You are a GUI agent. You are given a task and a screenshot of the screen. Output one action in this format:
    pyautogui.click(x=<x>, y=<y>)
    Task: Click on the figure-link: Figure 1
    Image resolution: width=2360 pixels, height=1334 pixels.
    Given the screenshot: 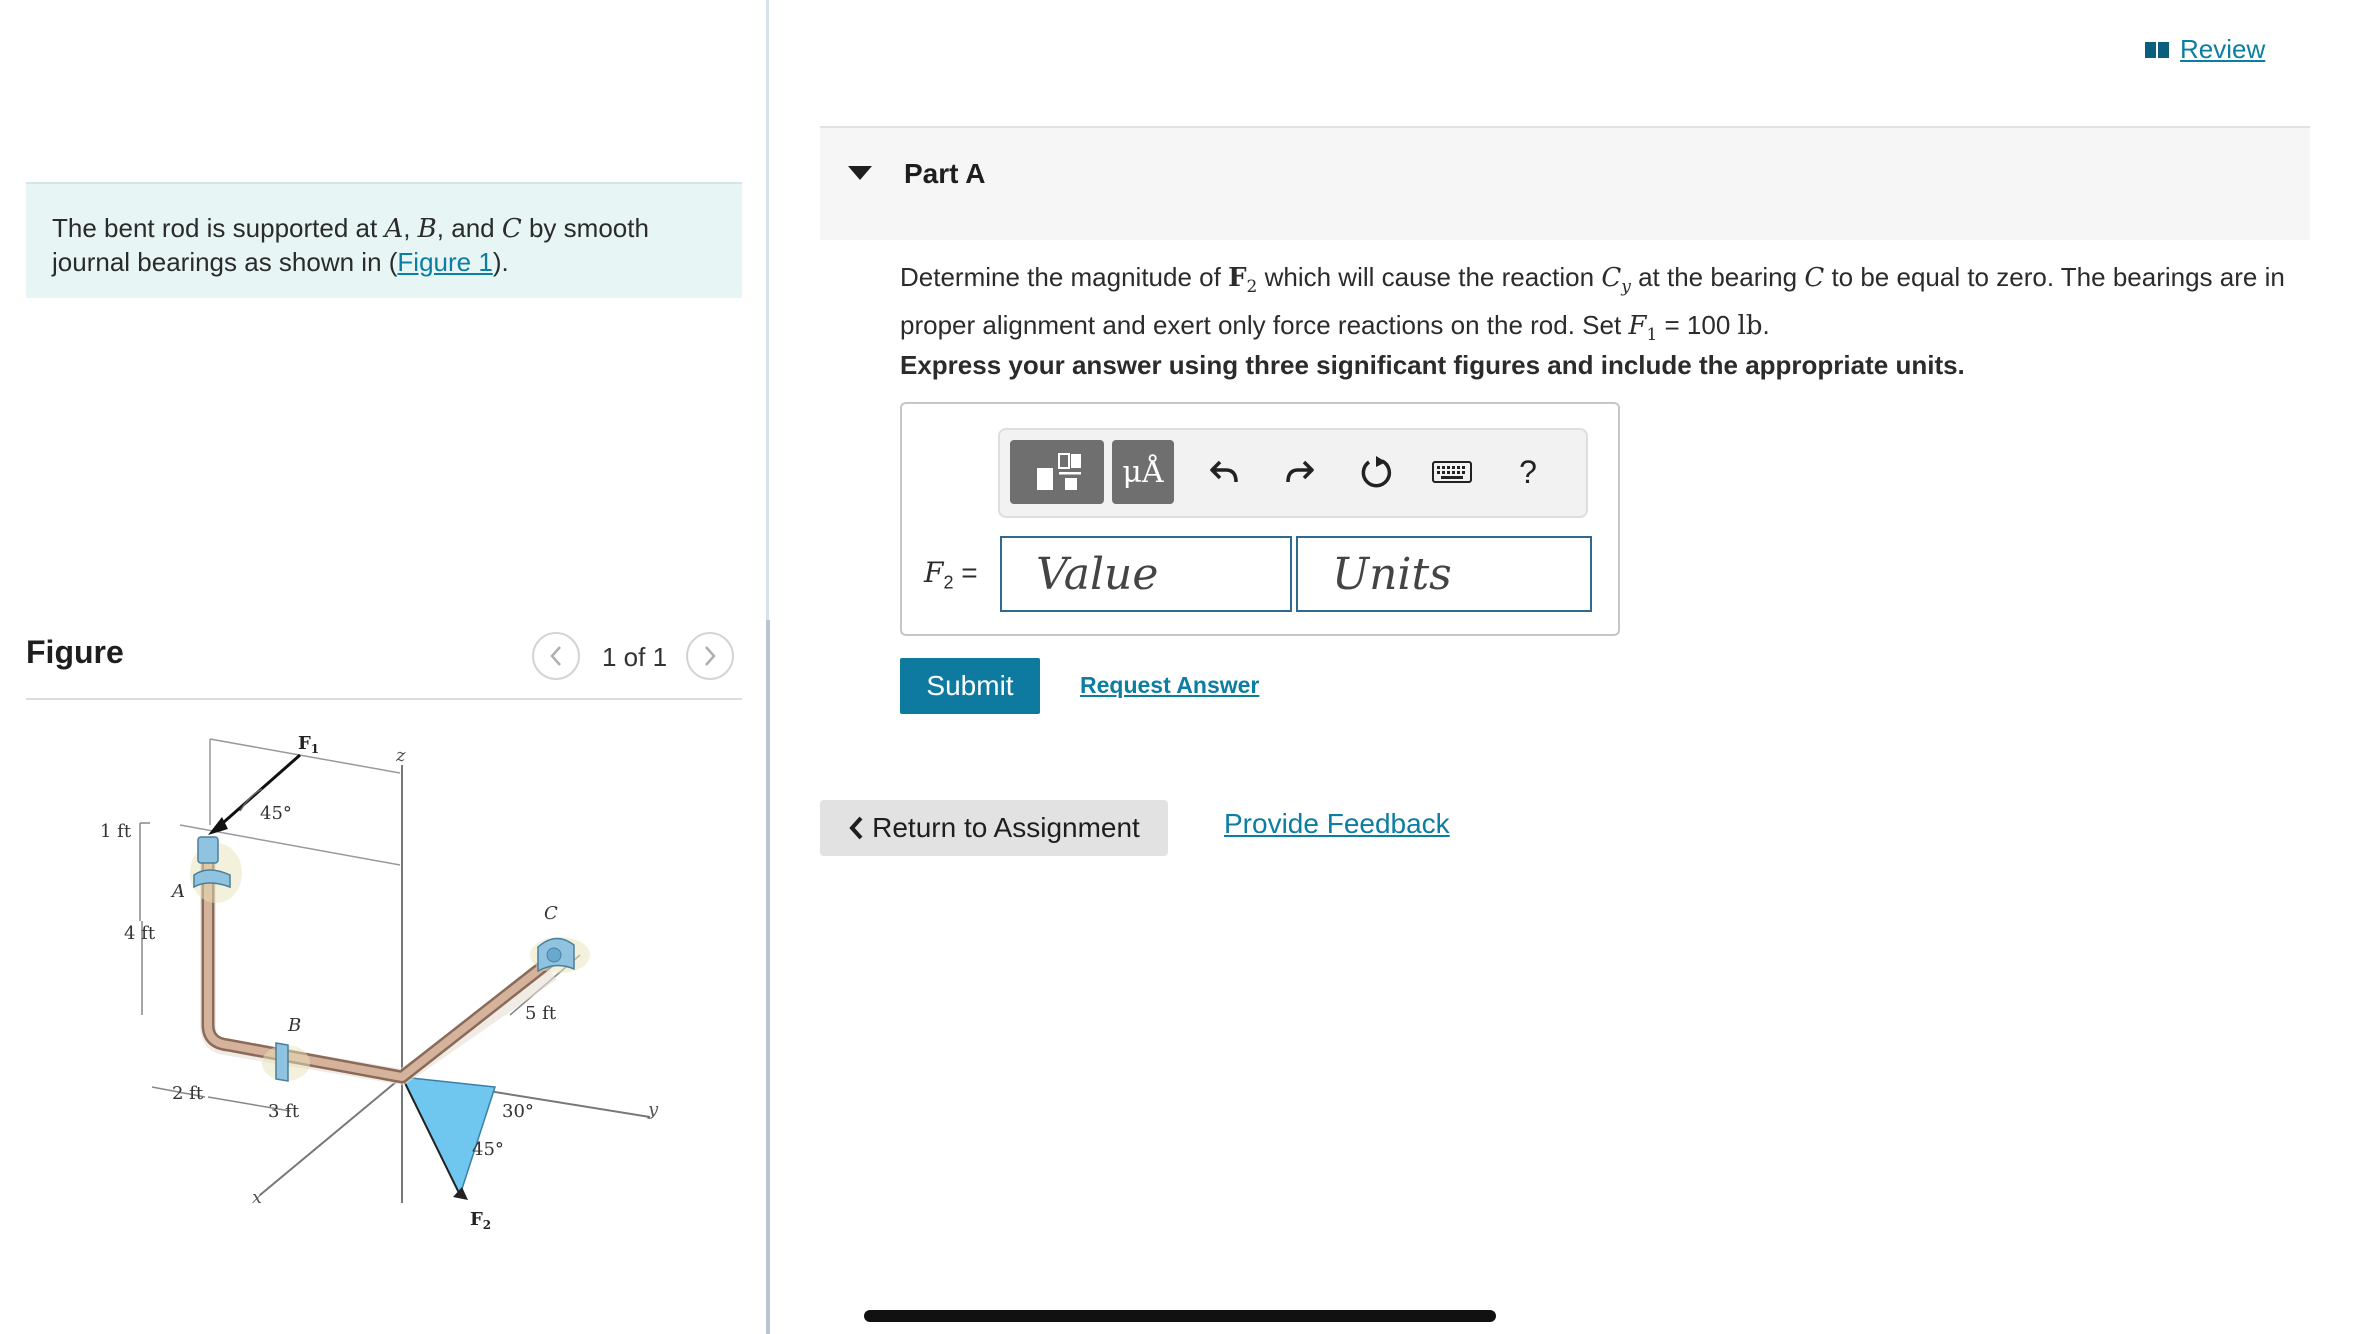 What is the action you would take?
    pyautogui.click(x=444, y=262)
    